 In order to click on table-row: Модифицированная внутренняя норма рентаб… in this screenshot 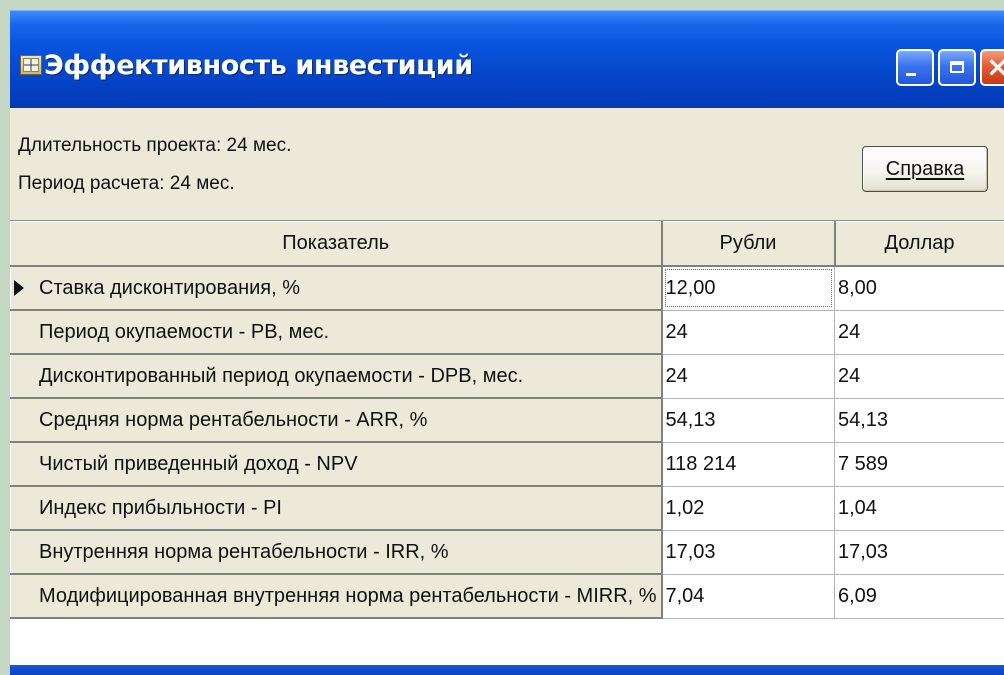, I will do `click(507, 596)`.